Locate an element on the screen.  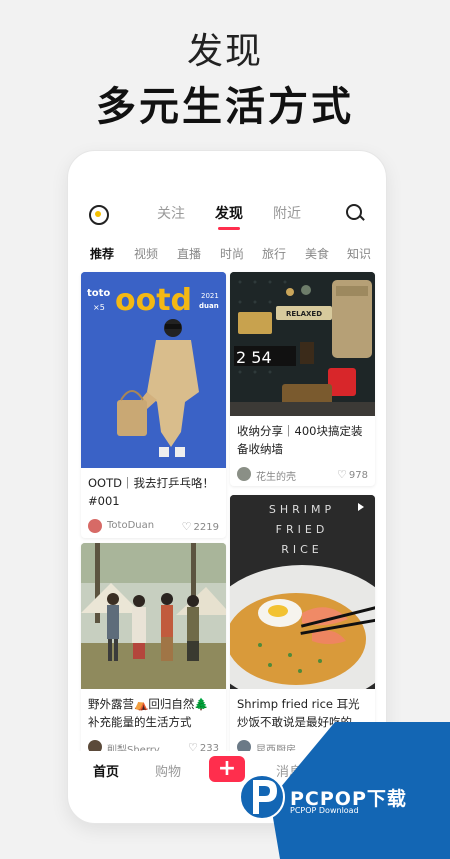
watermark-subtitle: PCPOP Download is located at coordinates (324, 810).